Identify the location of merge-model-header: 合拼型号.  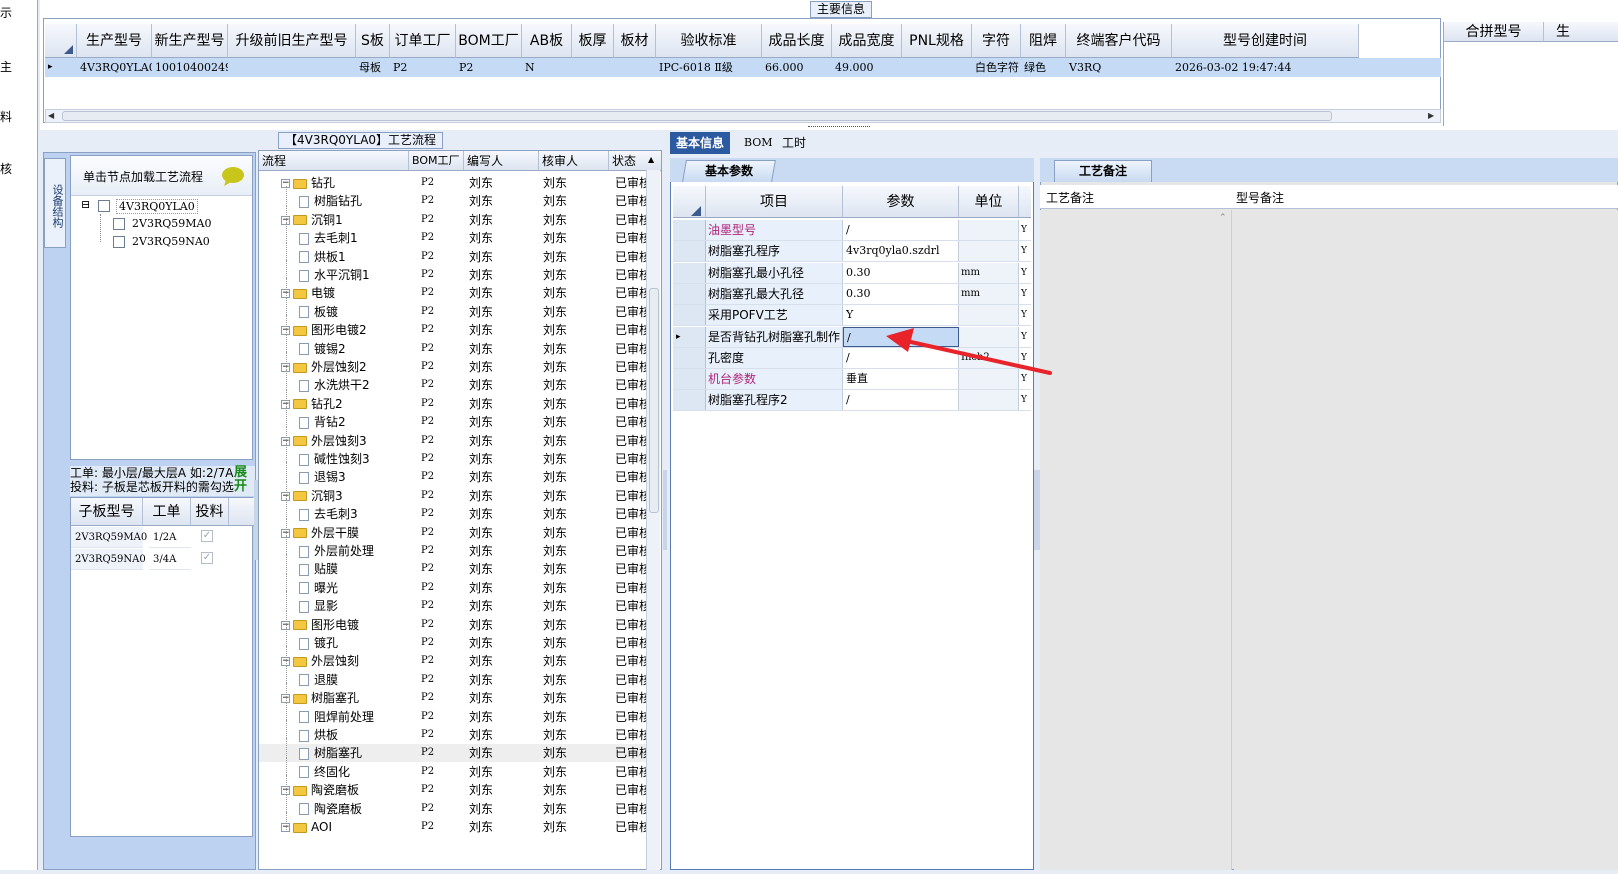
(1494, 32).